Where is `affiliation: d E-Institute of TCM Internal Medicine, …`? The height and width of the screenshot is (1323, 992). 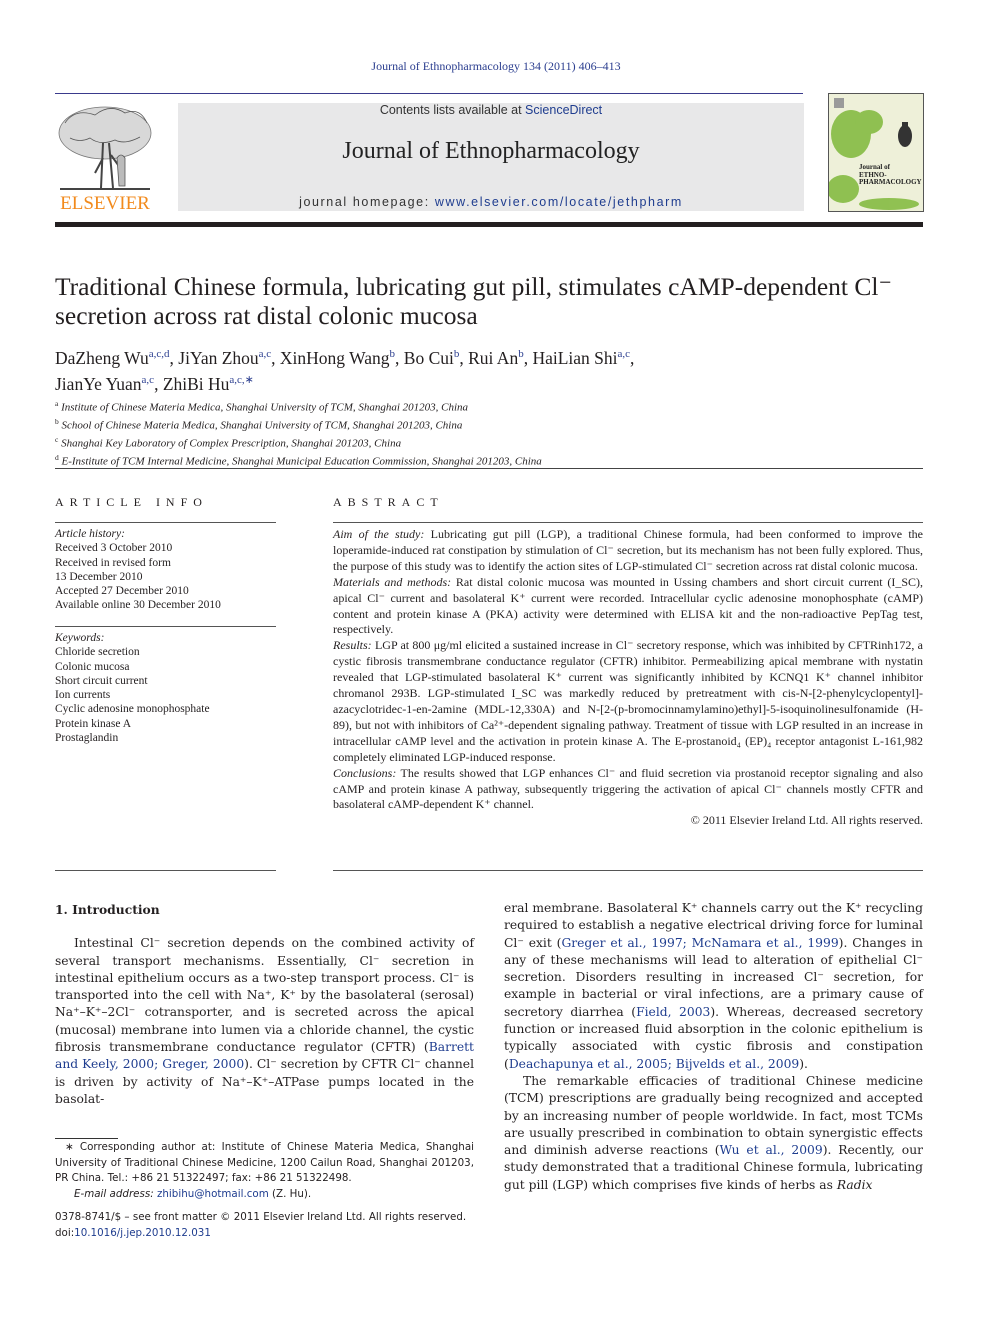 affiliation: d E-Institute of TCM Internal Medicine, … is located at coordinates (495, 460).